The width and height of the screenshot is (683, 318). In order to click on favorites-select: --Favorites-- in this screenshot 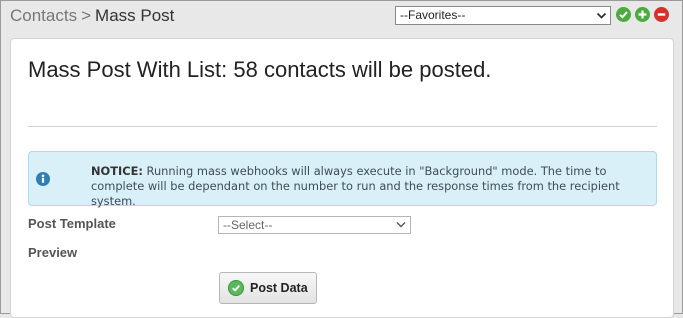, I will do `click(503, 15)`.